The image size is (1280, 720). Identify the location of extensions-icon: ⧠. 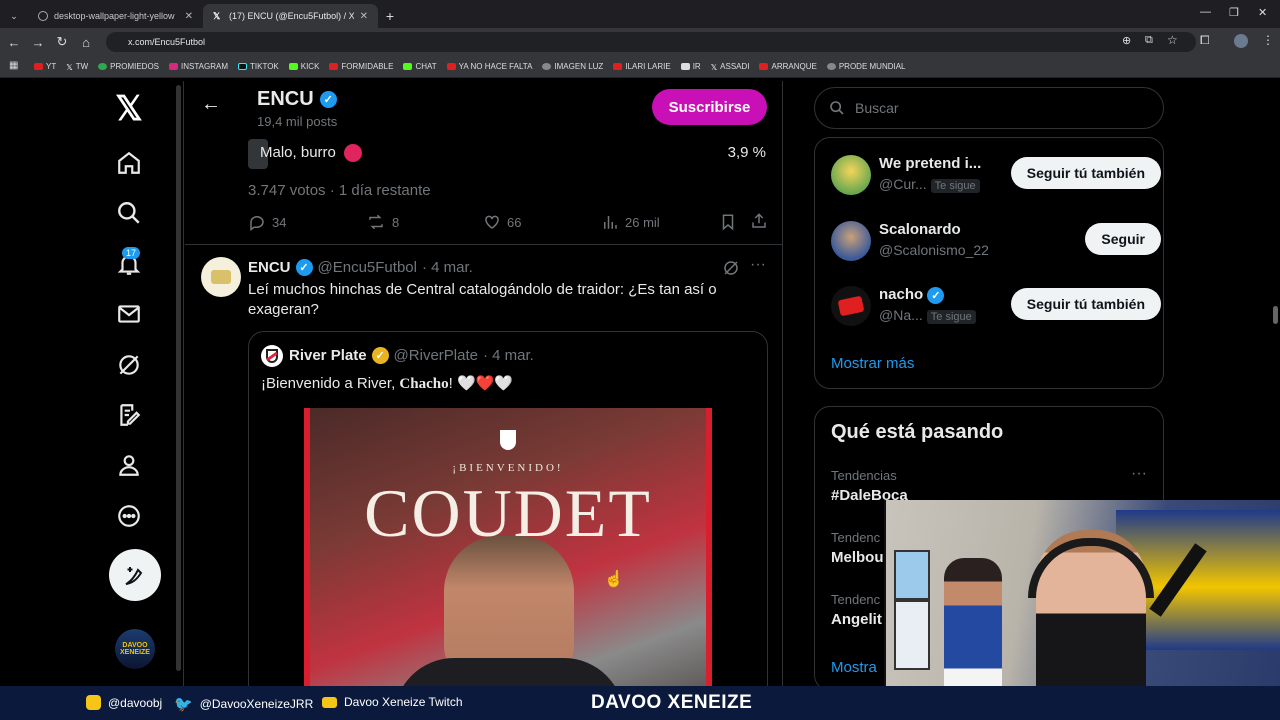
(1205, 40).